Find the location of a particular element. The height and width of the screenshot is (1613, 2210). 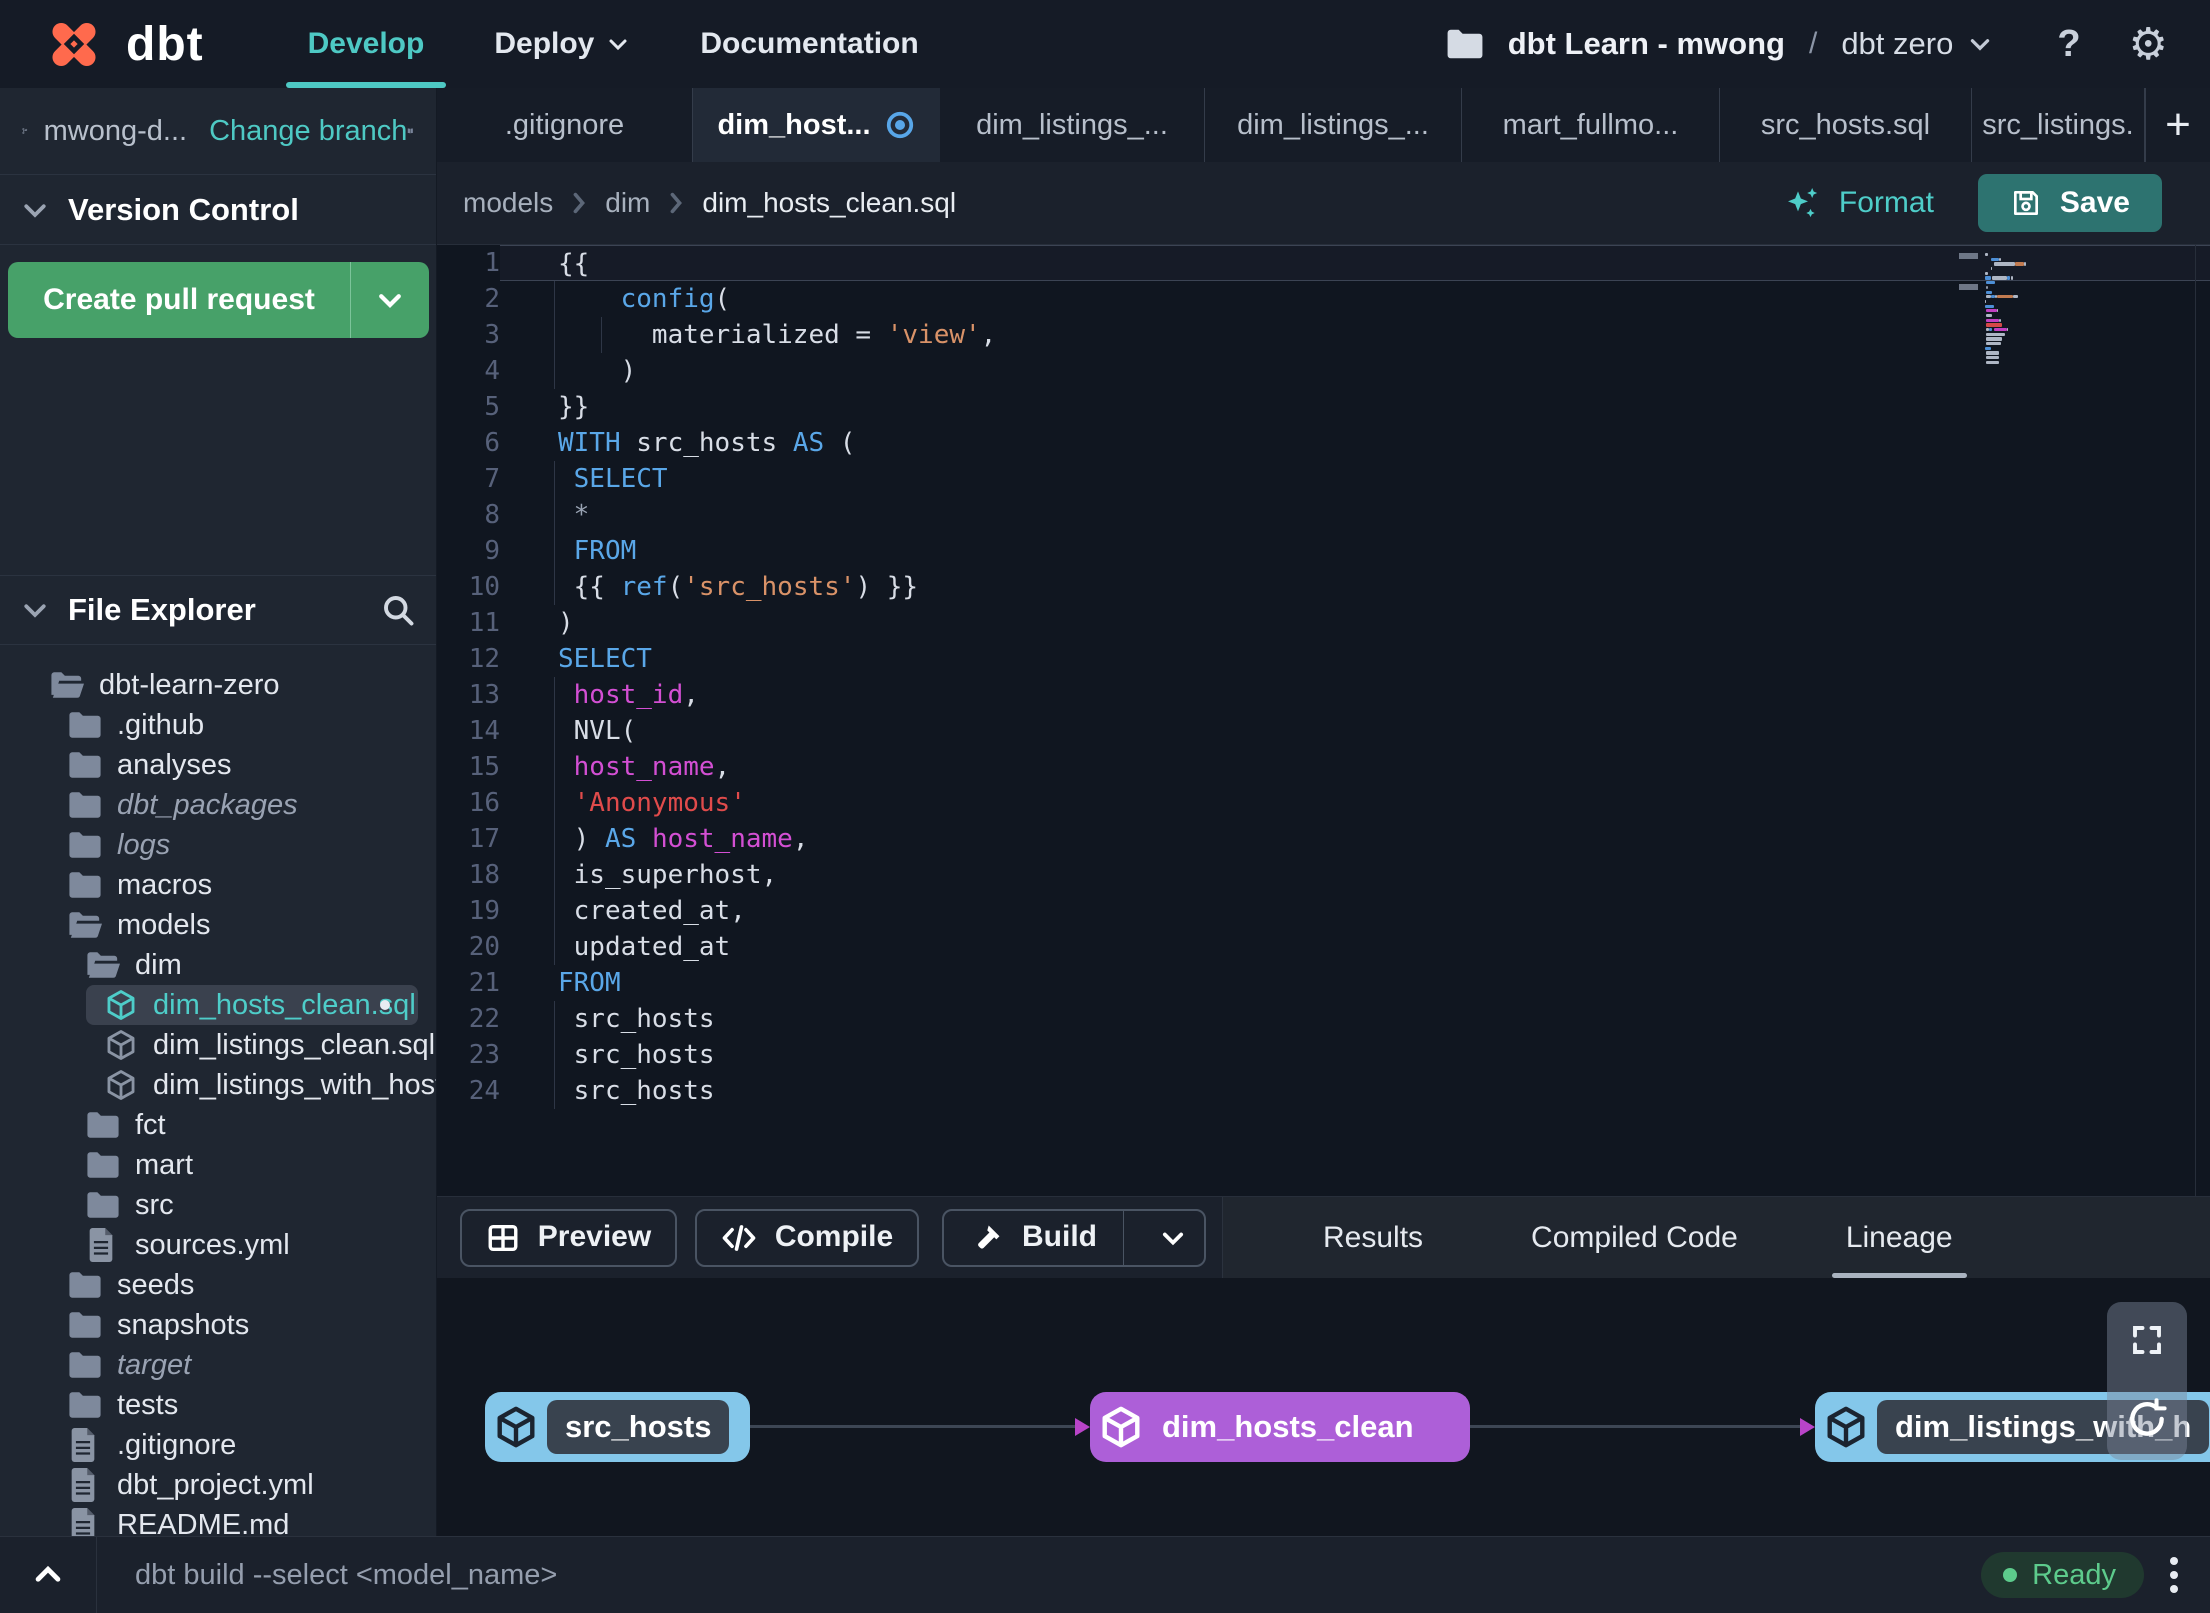

tree-item-tests: tests is located at coordinates (218, 1405).